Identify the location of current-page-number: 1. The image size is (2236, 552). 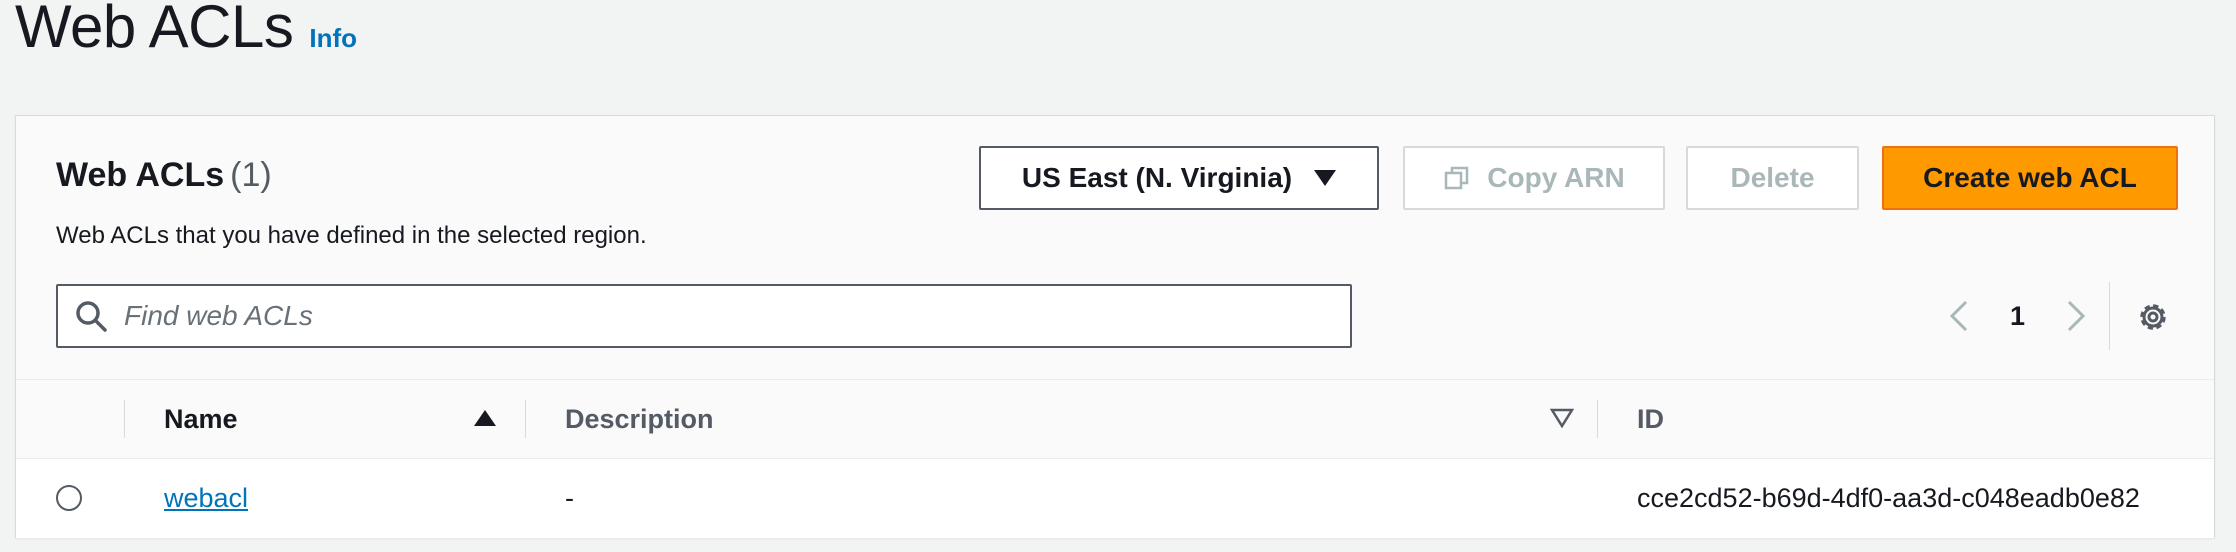
(2017, 316).